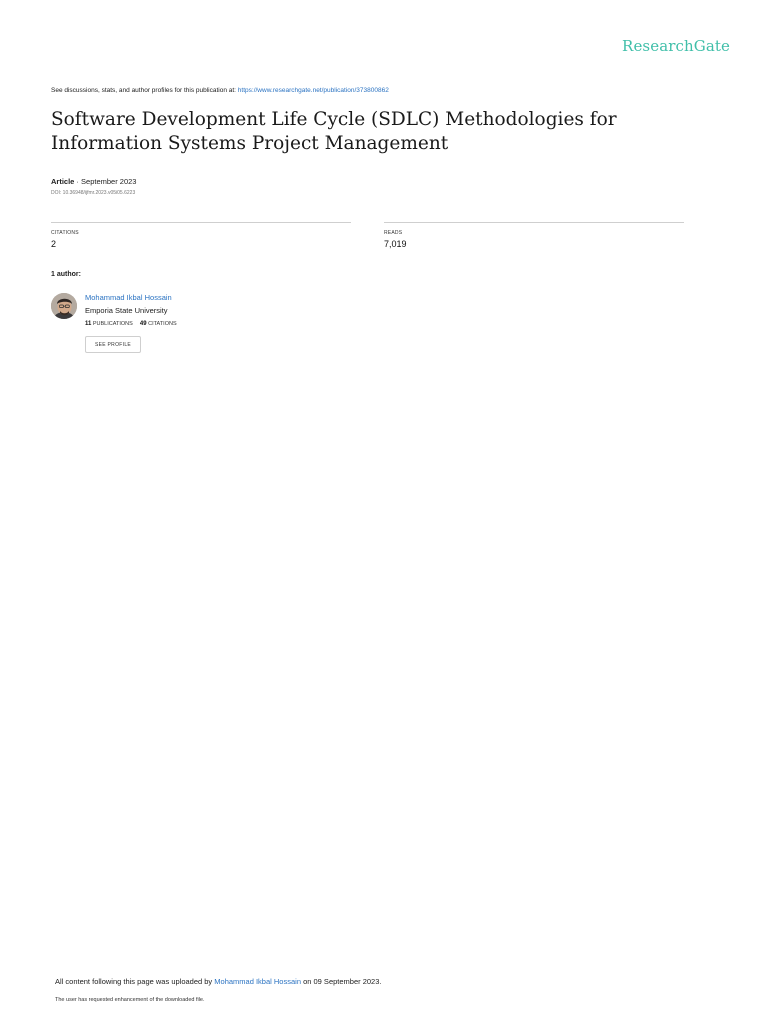 Image resolution: width=768 pixels, height=1024 pixels. Describe the element at coordinates (65, 233) in the screenshot. I see `citations-label: CITATIONS` at that location.